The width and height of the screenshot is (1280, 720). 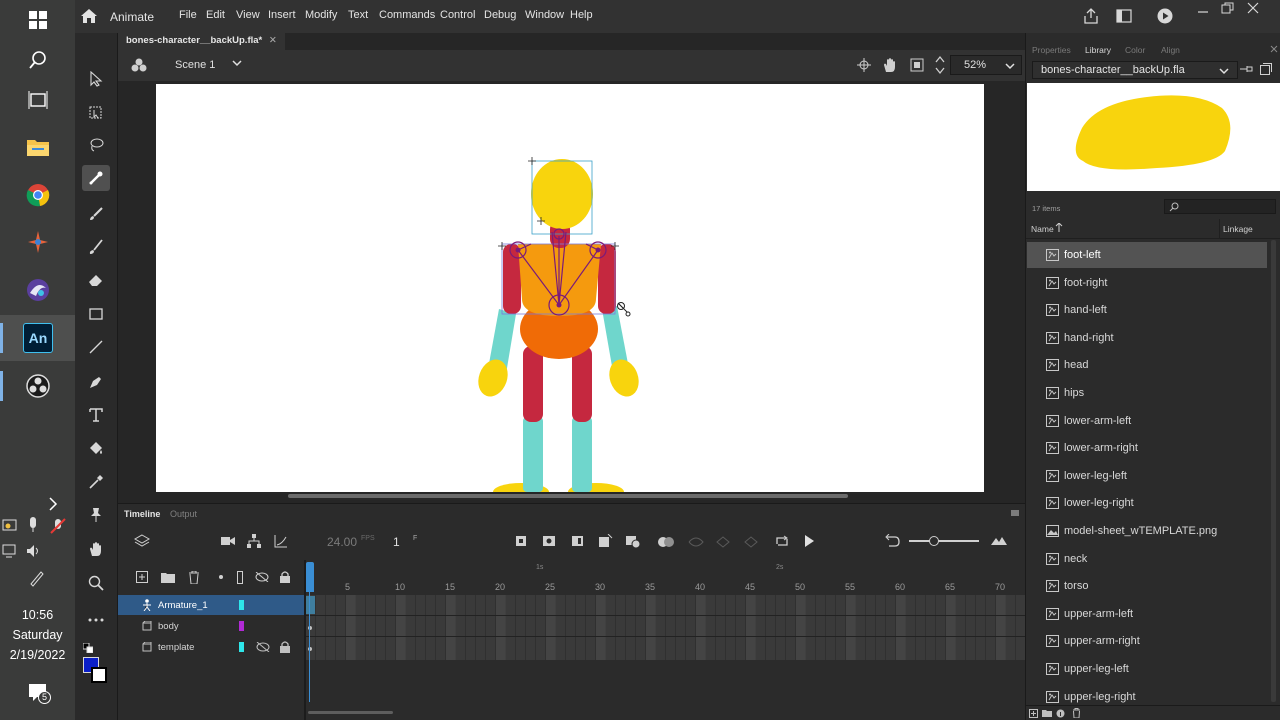 I want to click on test-movie-play-icon, so click(x=1165, y=16).